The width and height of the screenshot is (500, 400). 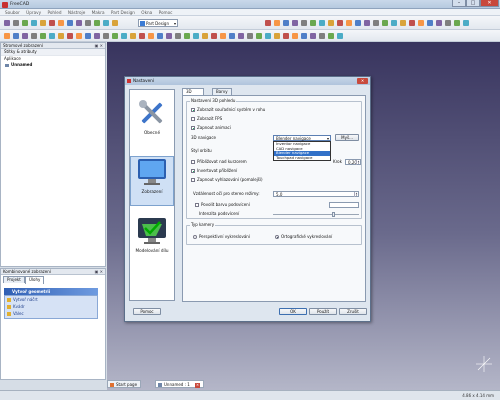 I want to click on close-tab-icon: ✕, so click(x=198, y=385).